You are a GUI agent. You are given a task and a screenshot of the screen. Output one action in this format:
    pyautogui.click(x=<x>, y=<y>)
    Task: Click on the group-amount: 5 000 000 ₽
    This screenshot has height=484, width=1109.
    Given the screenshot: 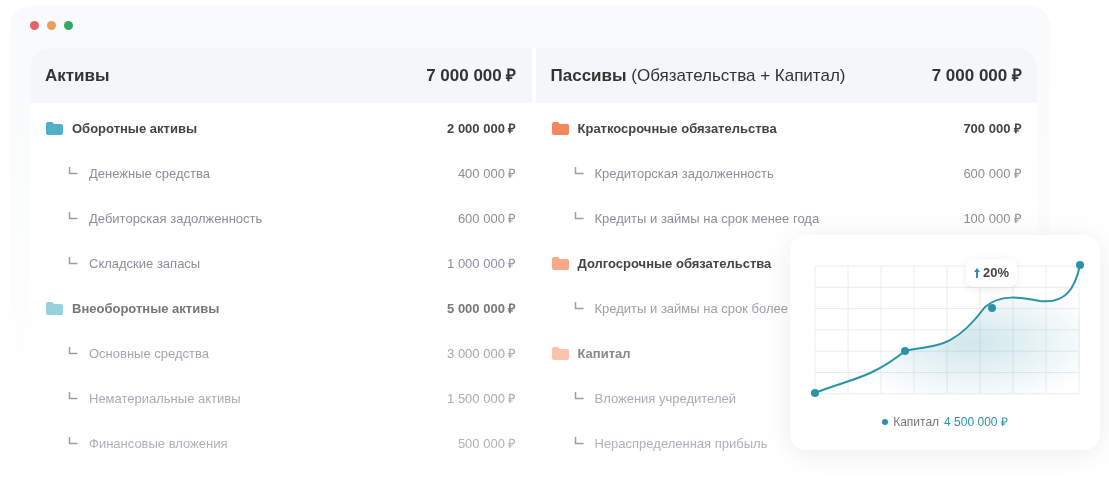 What is the action you would take?
    pyautogui.click(x=482, y=308)
    